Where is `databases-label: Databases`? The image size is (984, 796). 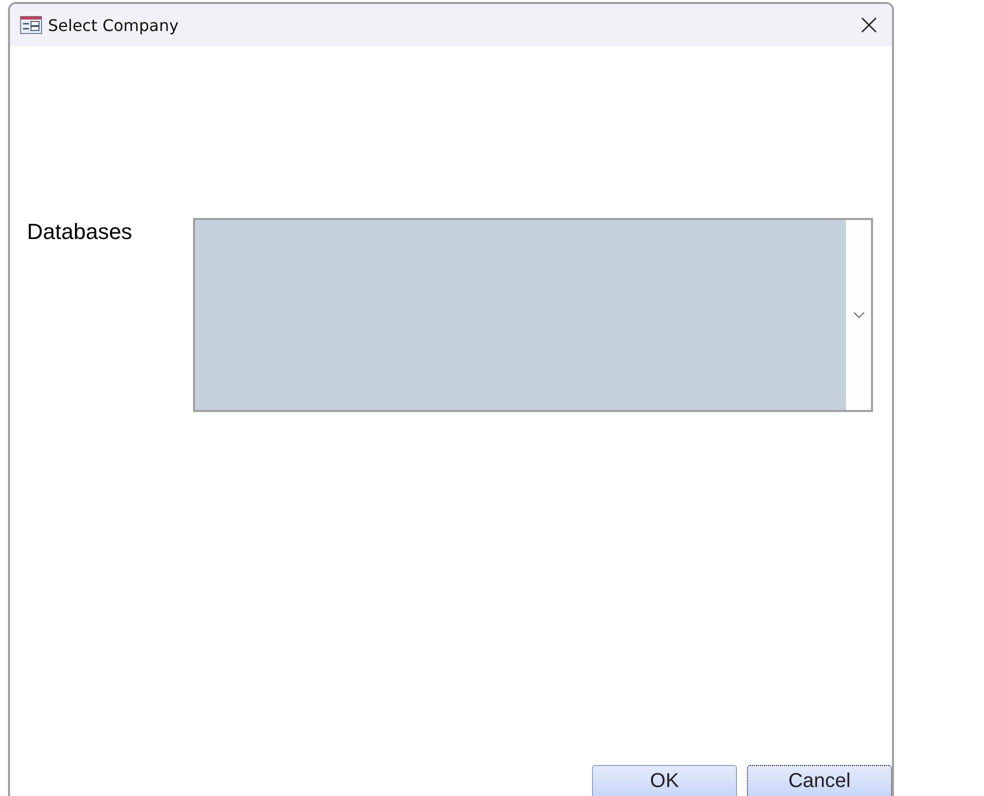
databases-label: Databases is located at coordinates (80, 232).